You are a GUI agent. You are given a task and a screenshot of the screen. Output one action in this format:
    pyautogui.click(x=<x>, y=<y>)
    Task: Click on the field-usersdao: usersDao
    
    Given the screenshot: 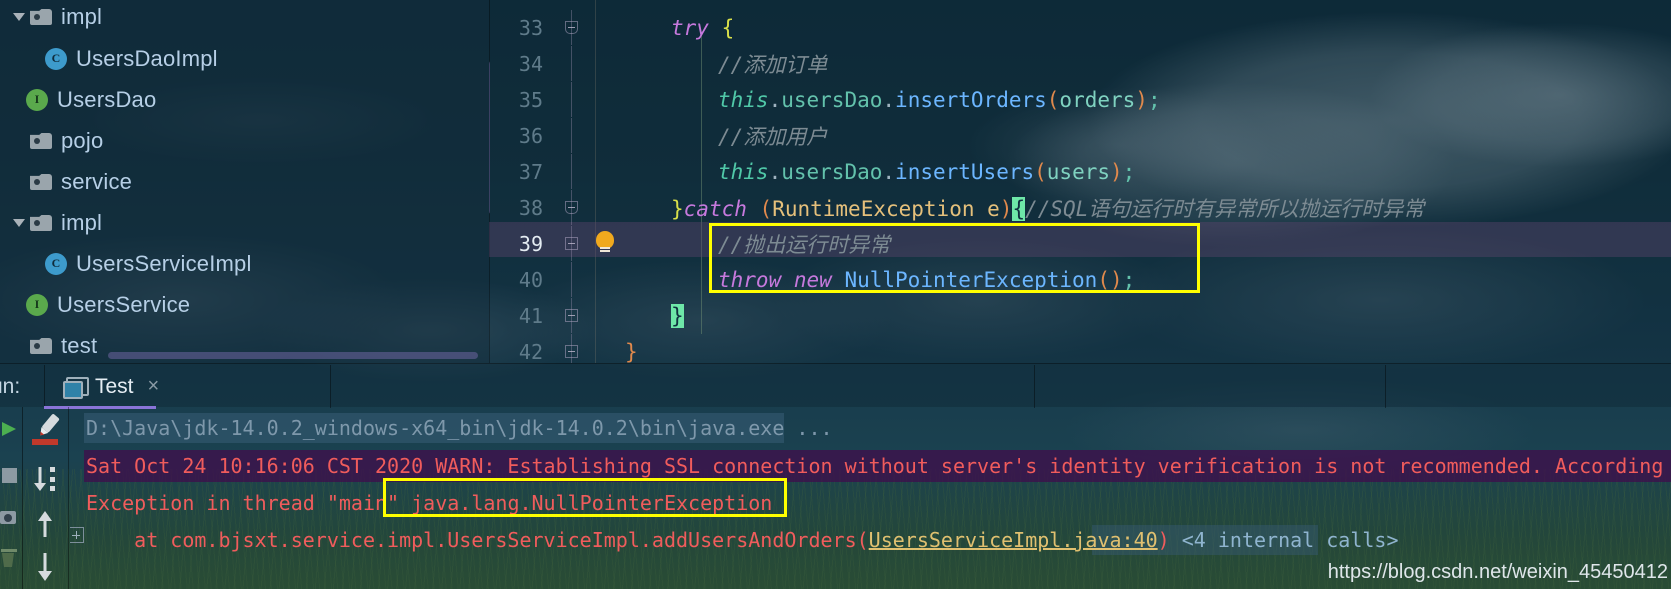 What is the action you would take?
    pyautogui.click(x=832, y=99)
    